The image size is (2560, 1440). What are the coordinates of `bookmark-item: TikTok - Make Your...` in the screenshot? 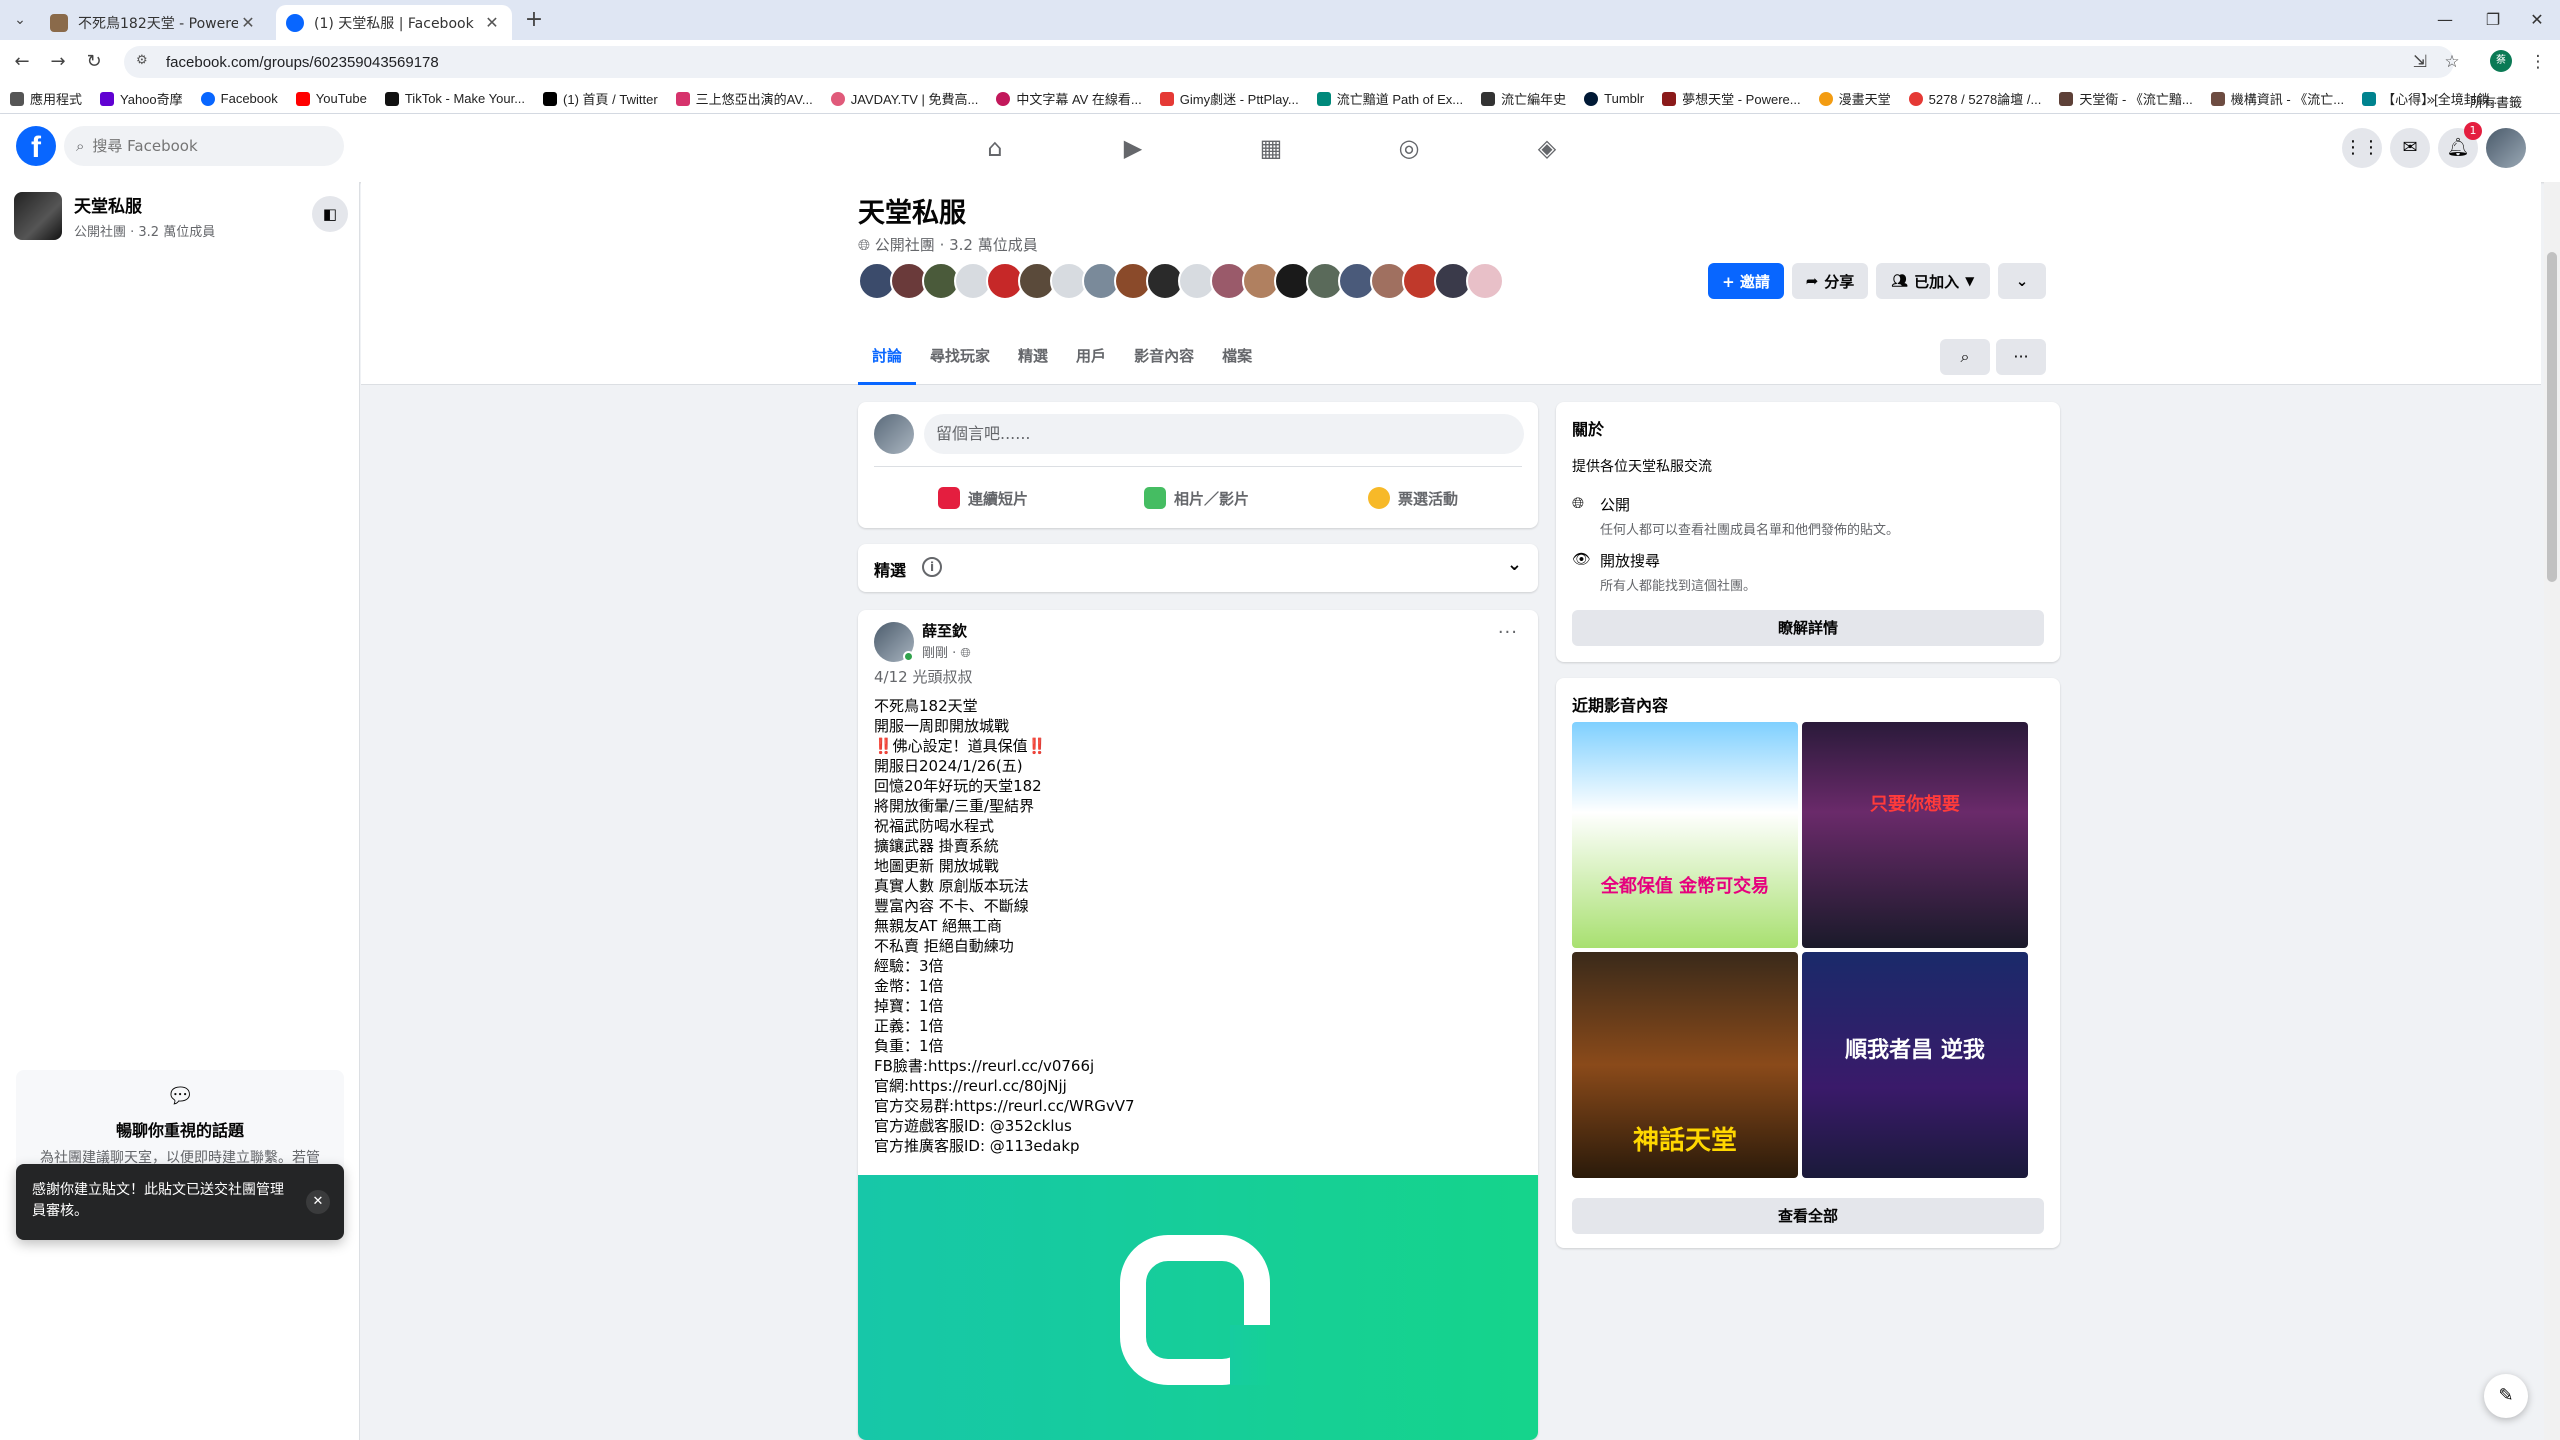 It's located at (454, 98).